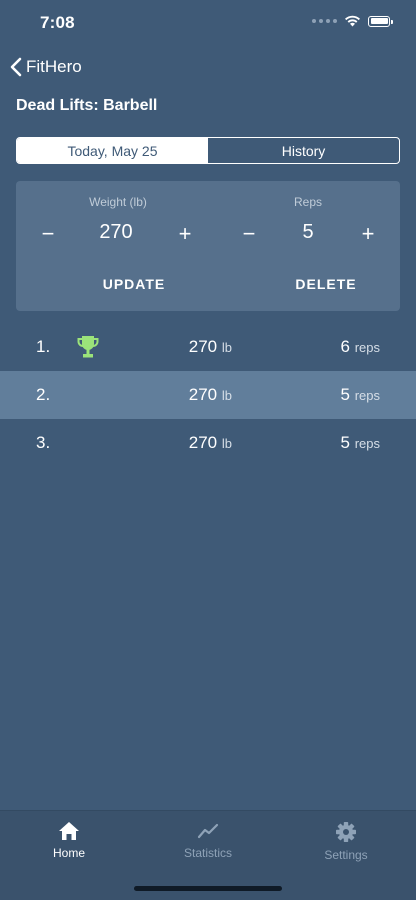  I want to click on weight-increment-button: +, so click(185, 234).